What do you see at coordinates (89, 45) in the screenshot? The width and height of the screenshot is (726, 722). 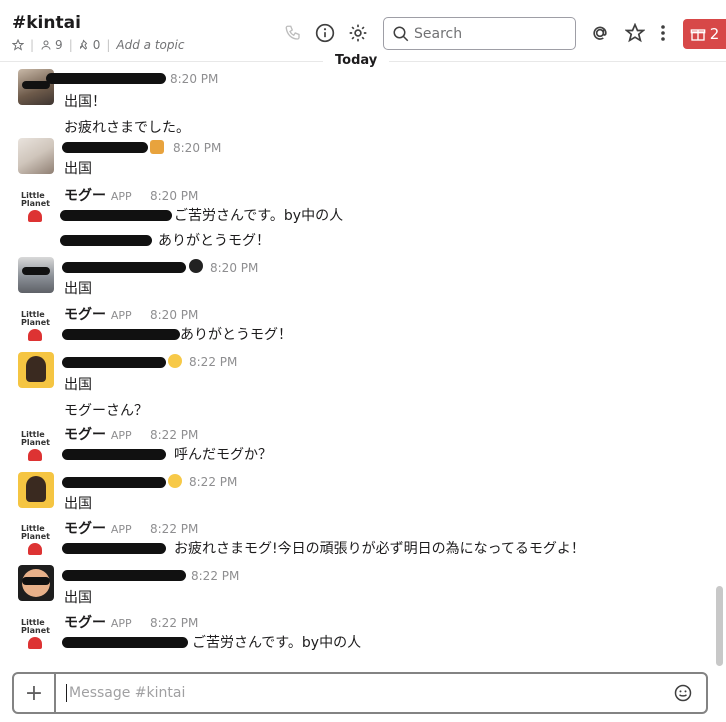 I see `pins-count: 0` at bounding box center [89, 45].